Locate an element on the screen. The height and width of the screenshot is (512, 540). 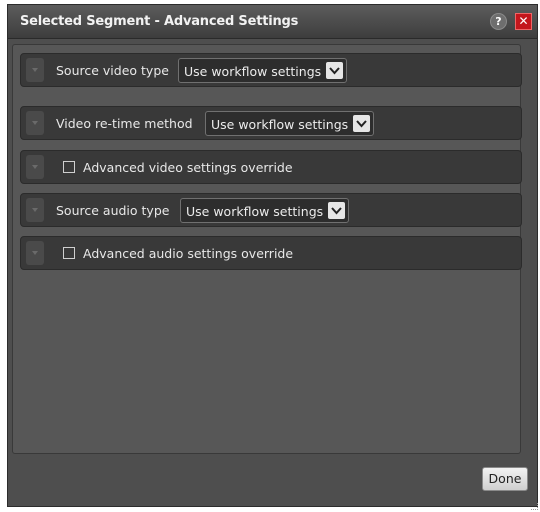
help-button: ? is located at coordinates (498, 21).